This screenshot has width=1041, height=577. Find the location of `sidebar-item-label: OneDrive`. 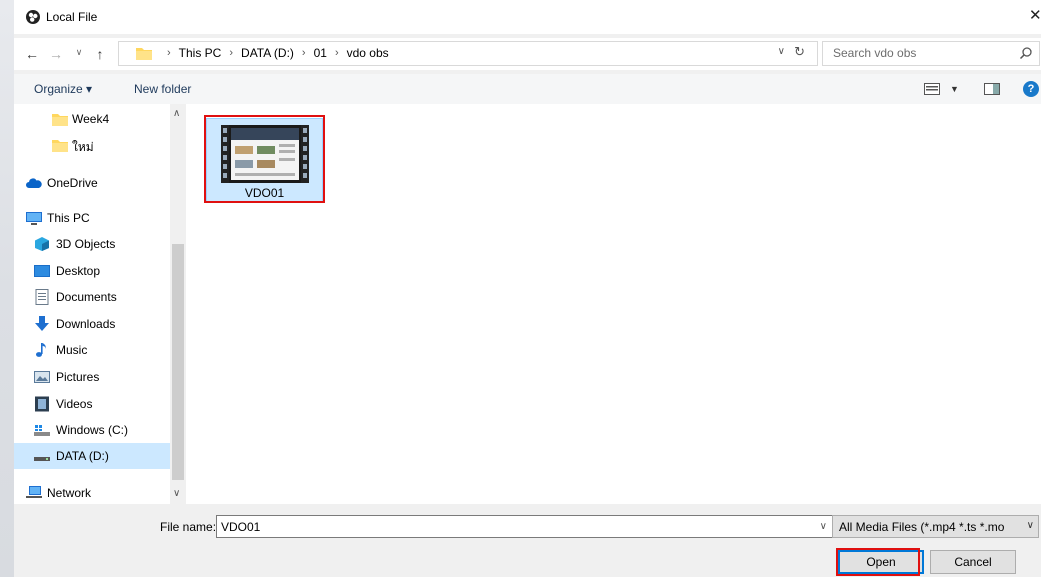

sidebar-item-label: OneDrive is located at coordinates (72, 183).